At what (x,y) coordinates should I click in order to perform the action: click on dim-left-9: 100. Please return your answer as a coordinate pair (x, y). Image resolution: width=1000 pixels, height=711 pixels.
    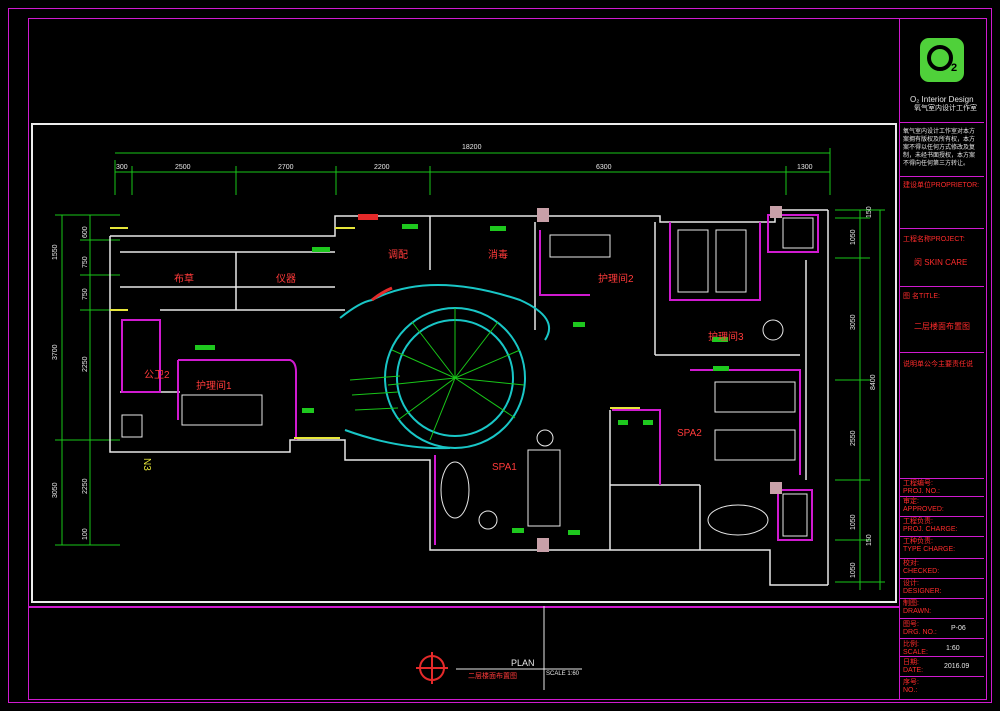
    Looking at the image, I should click on (85, 534).